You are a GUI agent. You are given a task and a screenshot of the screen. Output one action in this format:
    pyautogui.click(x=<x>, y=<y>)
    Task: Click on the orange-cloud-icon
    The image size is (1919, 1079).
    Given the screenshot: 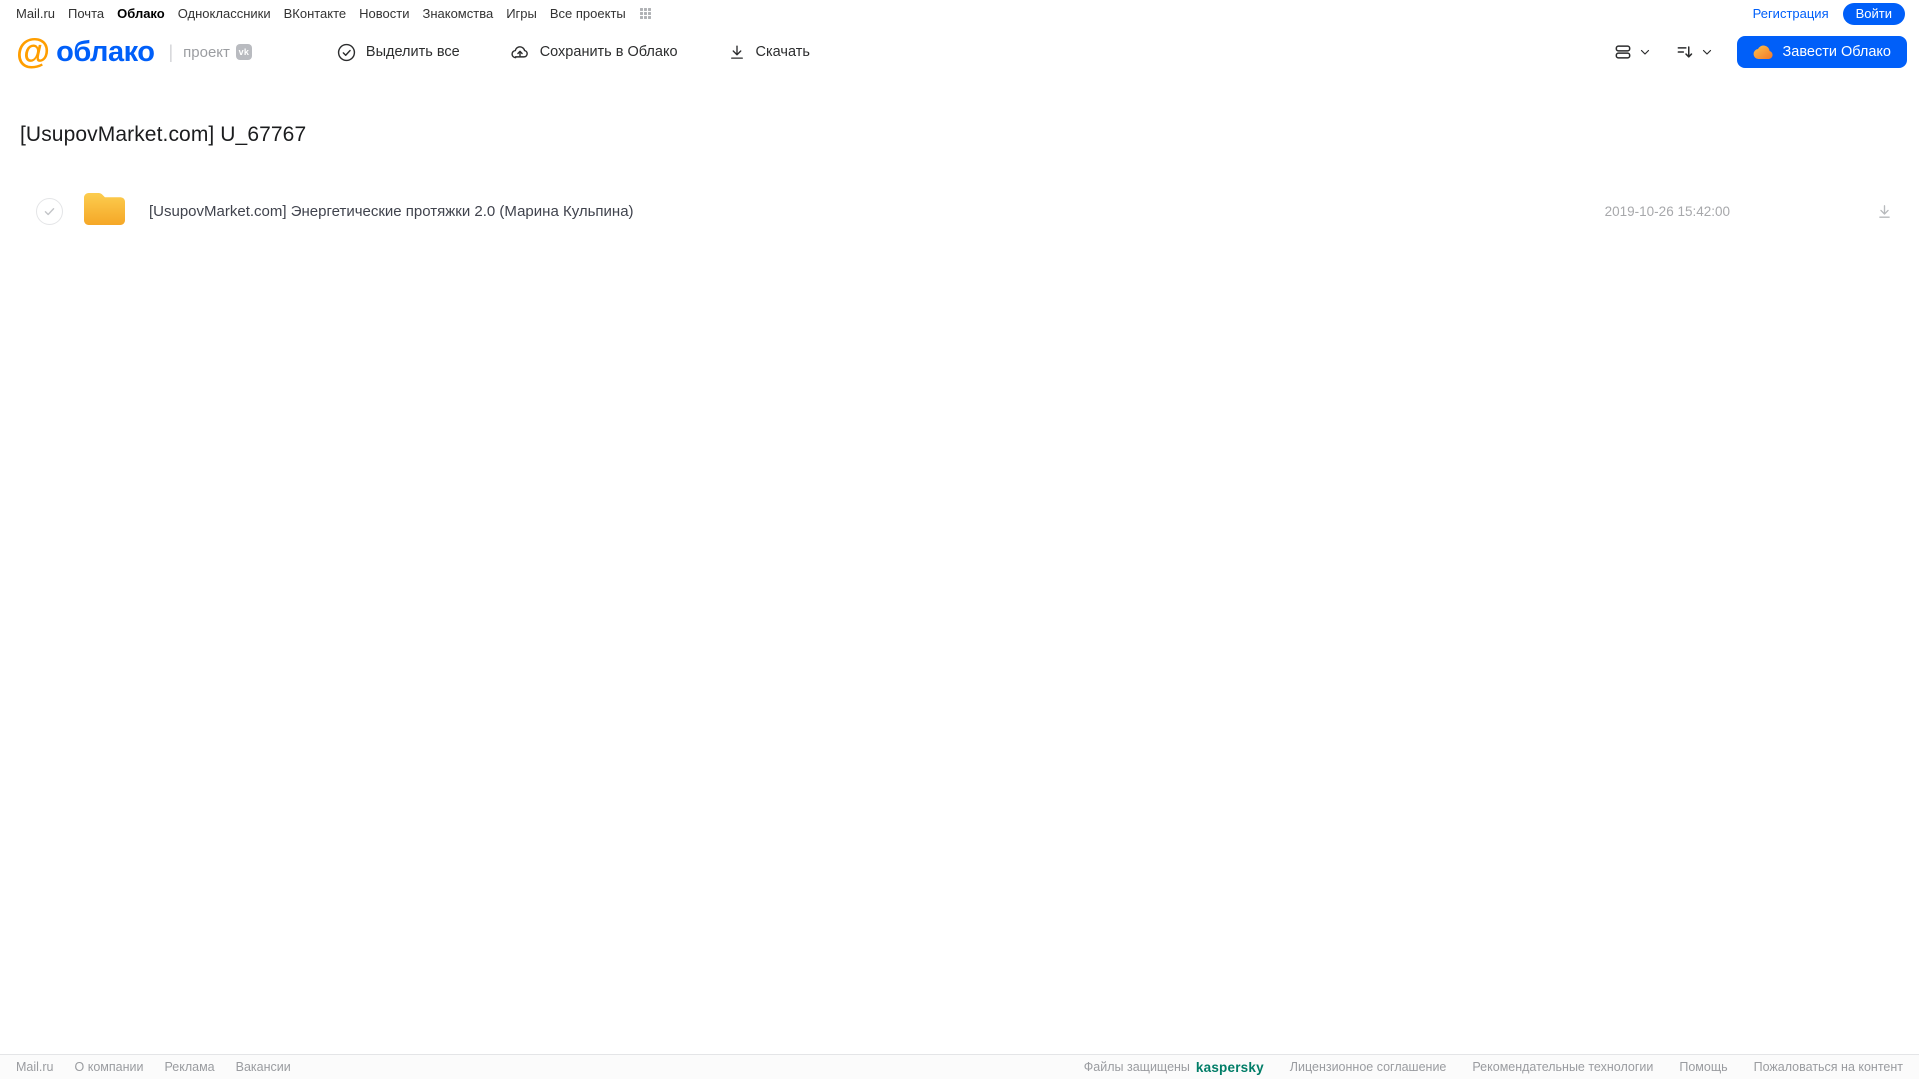 What is the action you would take?
    pyautogui.click(x=1763, y=52)
    